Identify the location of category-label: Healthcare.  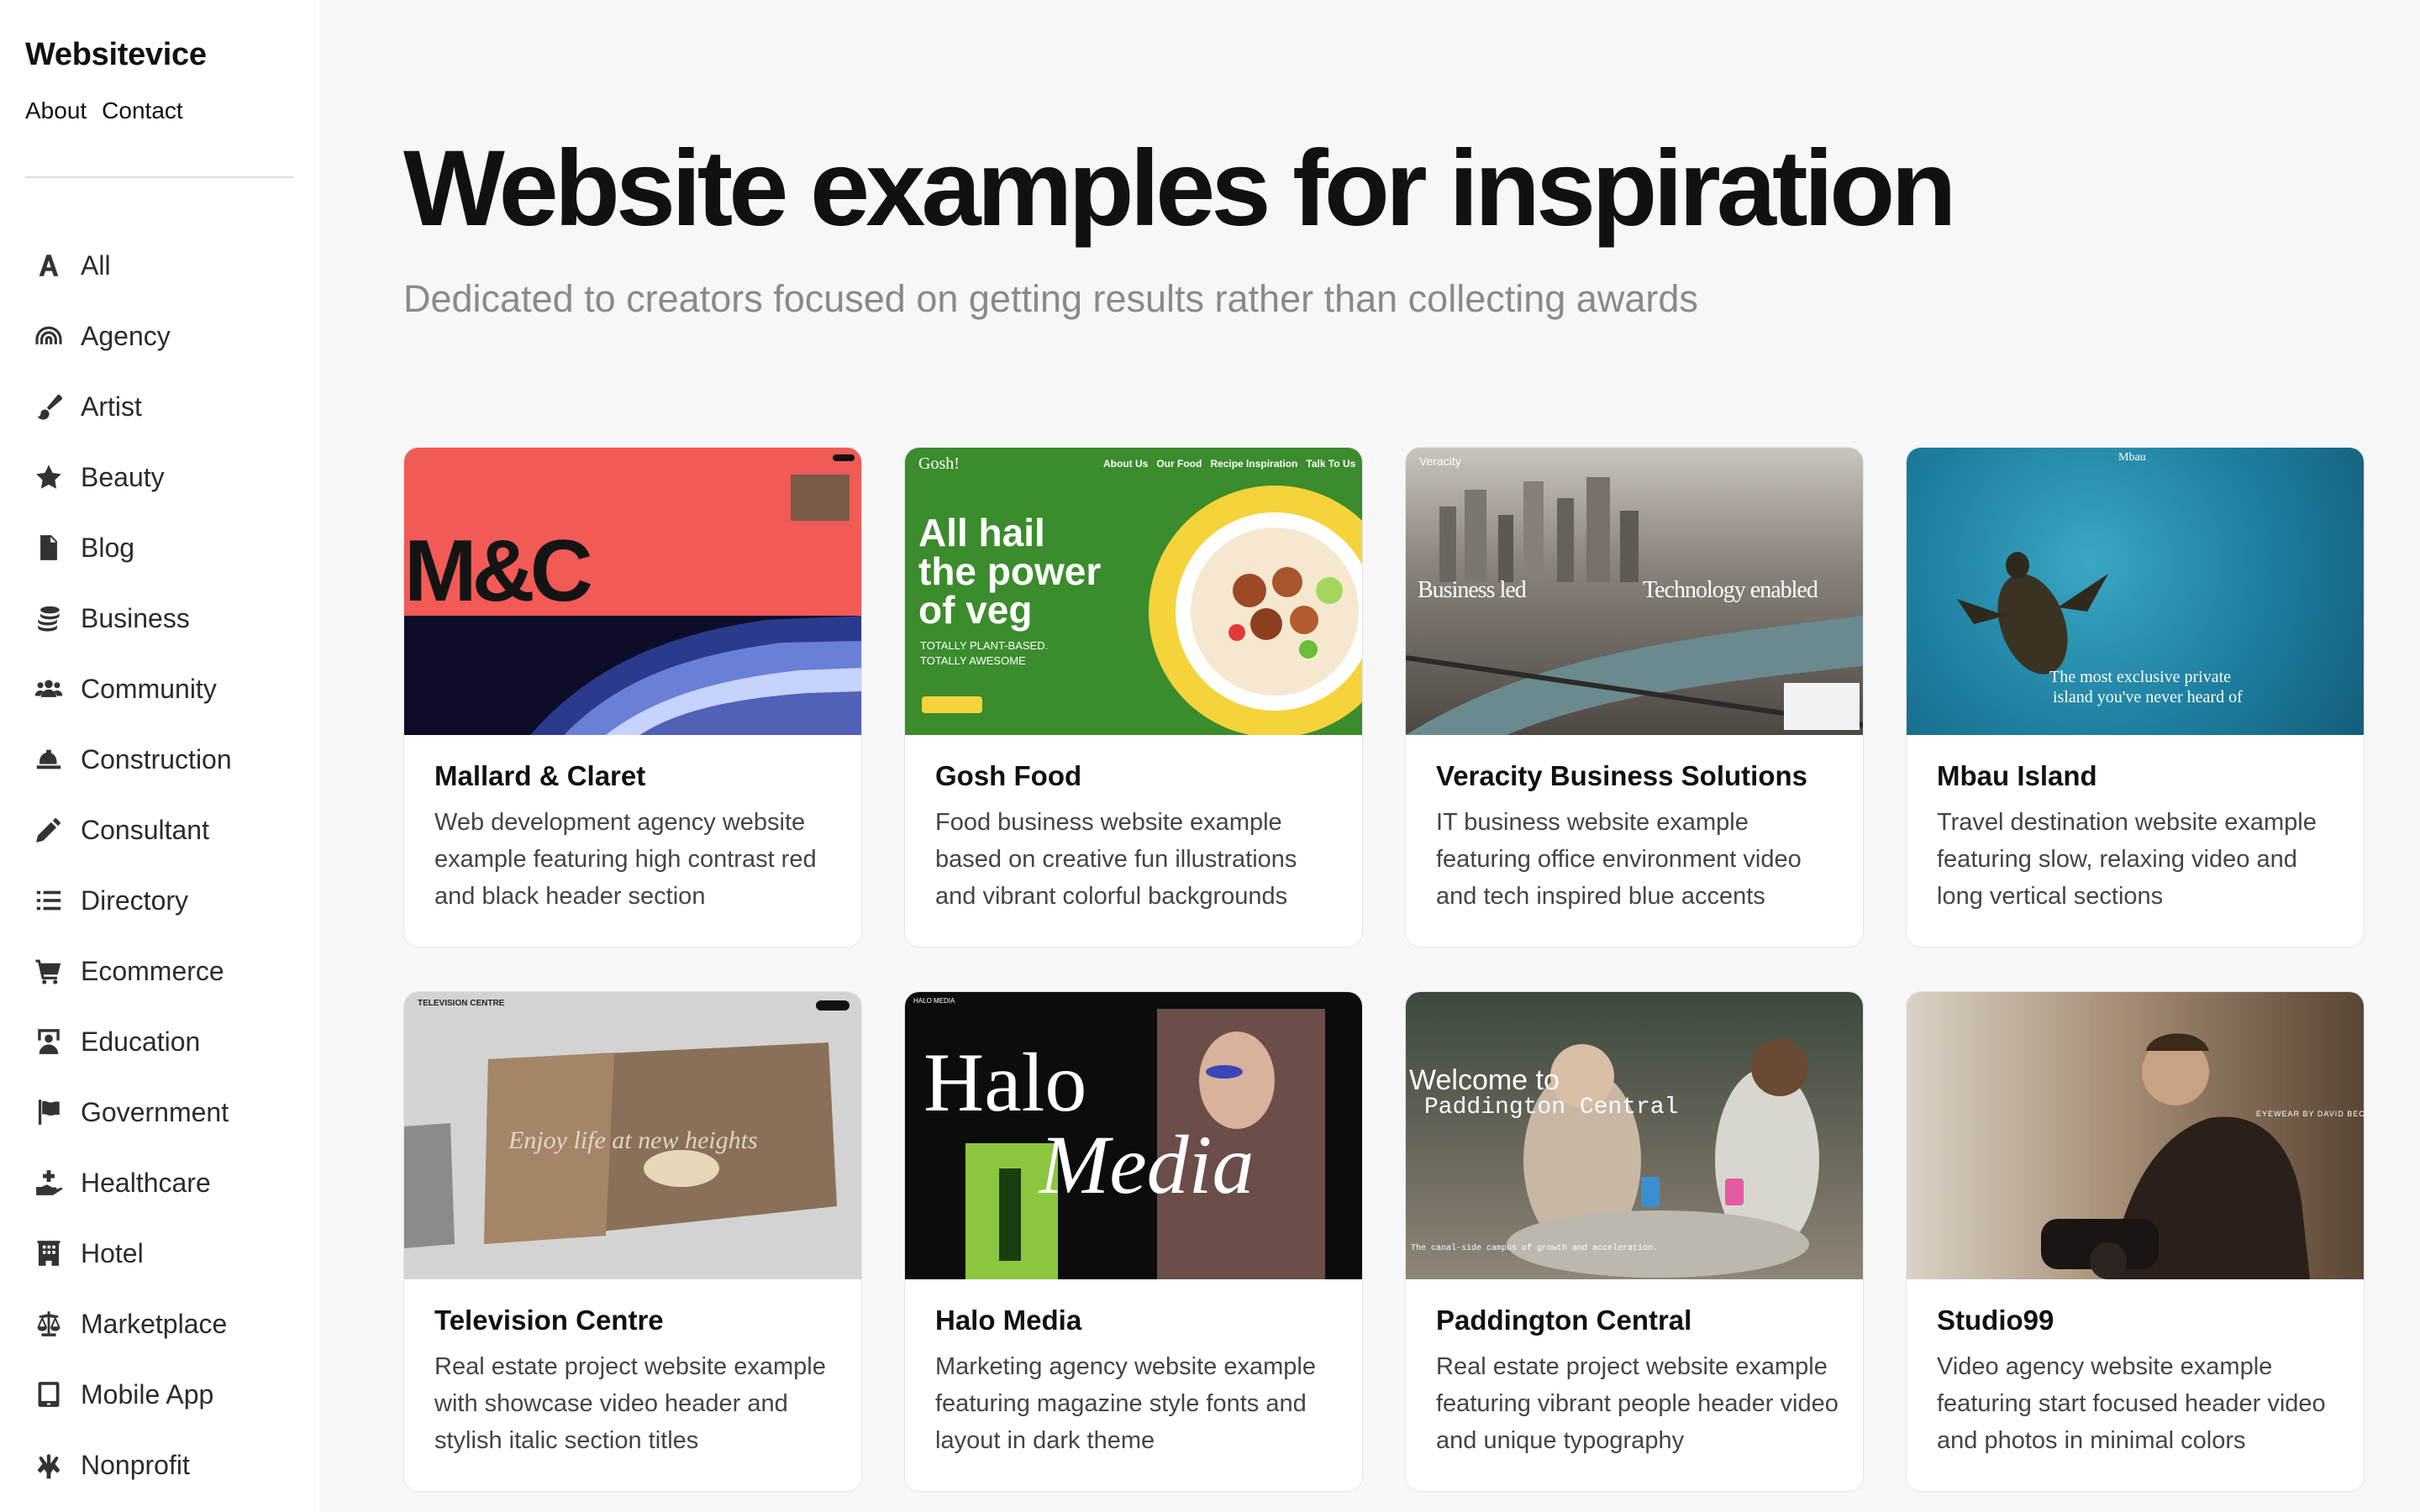
(146, 1182).